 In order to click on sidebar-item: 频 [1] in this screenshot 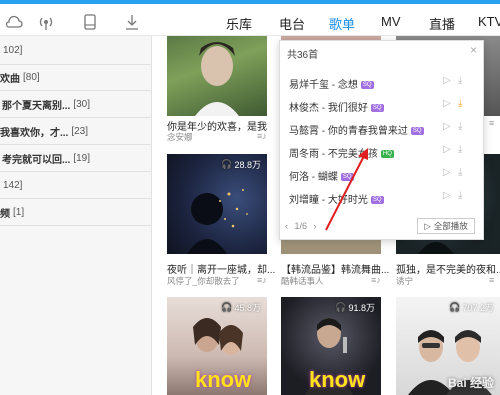, I will do `click(76, 212)`.